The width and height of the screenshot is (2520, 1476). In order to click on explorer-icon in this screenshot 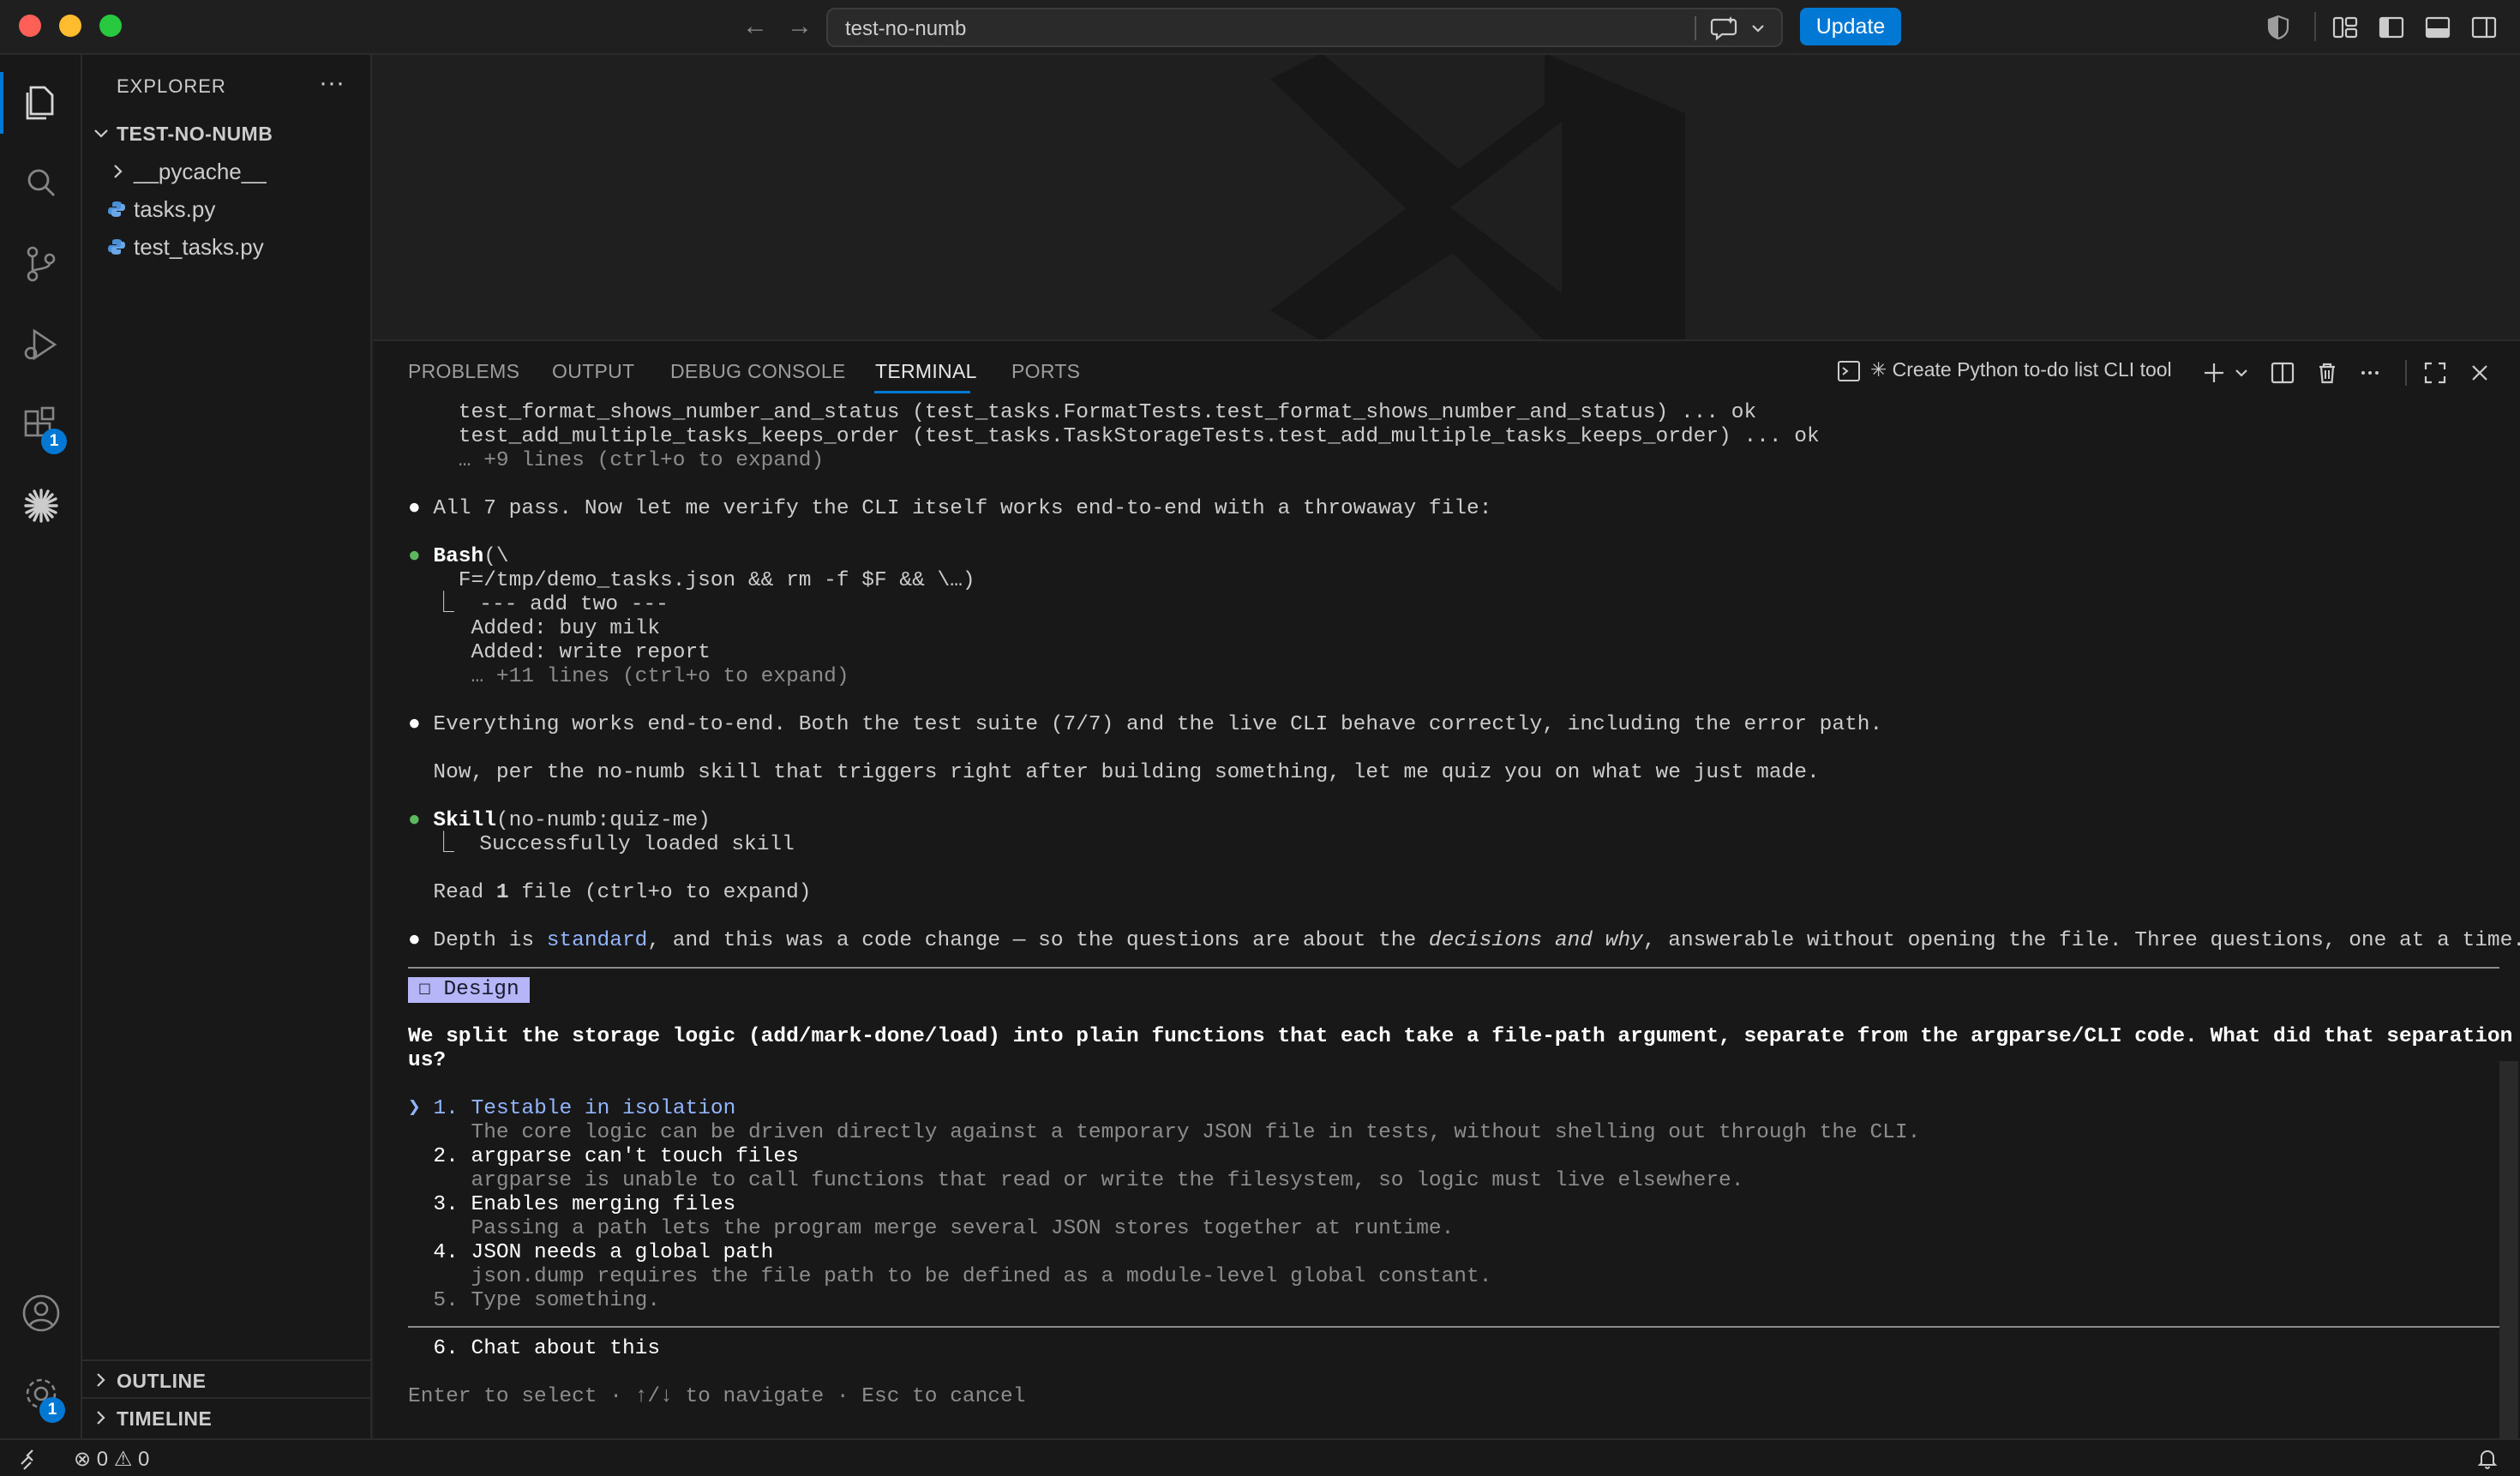, I will do `click(41, 103)`.